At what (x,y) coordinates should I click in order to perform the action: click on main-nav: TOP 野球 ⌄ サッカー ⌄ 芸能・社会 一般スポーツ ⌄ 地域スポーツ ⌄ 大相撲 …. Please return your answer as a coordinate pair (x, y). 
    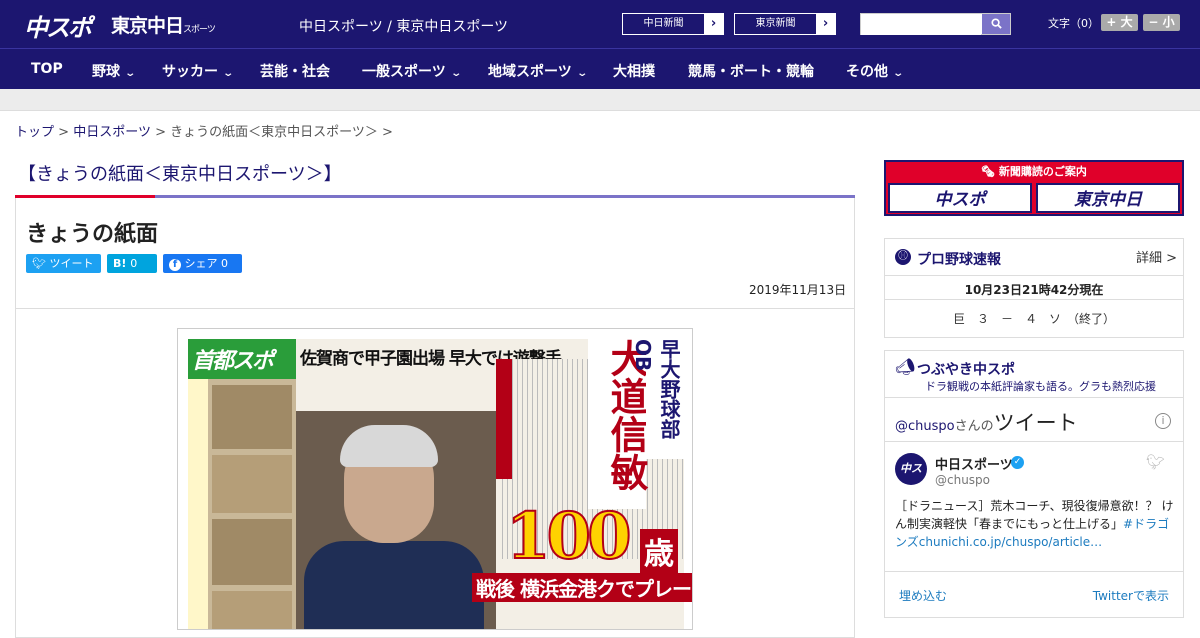
    Looking at the image, I should click on (600, 68).